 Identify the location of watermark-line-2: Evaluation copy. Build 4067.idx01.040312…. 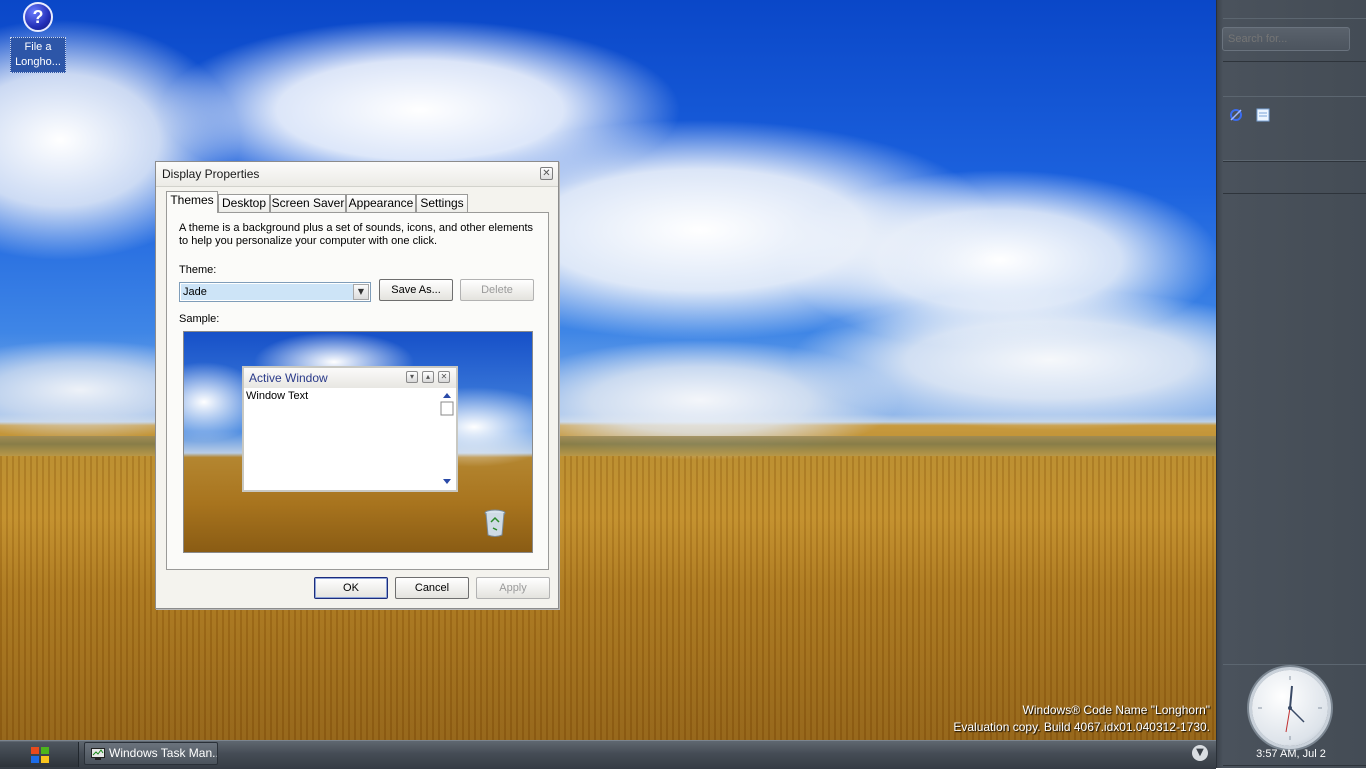
(1081, 727).